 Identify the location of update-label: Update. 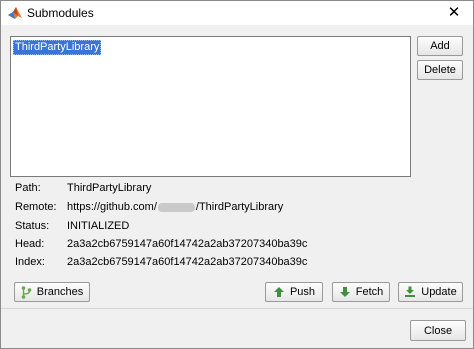
(439, 292).